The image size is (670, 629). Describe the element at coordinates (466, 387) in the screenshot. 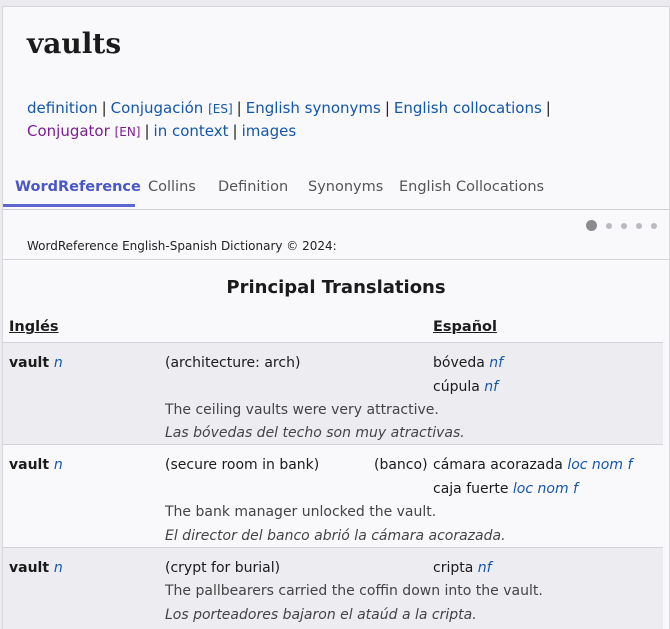

I see `translation: cúpula nf` at that location.